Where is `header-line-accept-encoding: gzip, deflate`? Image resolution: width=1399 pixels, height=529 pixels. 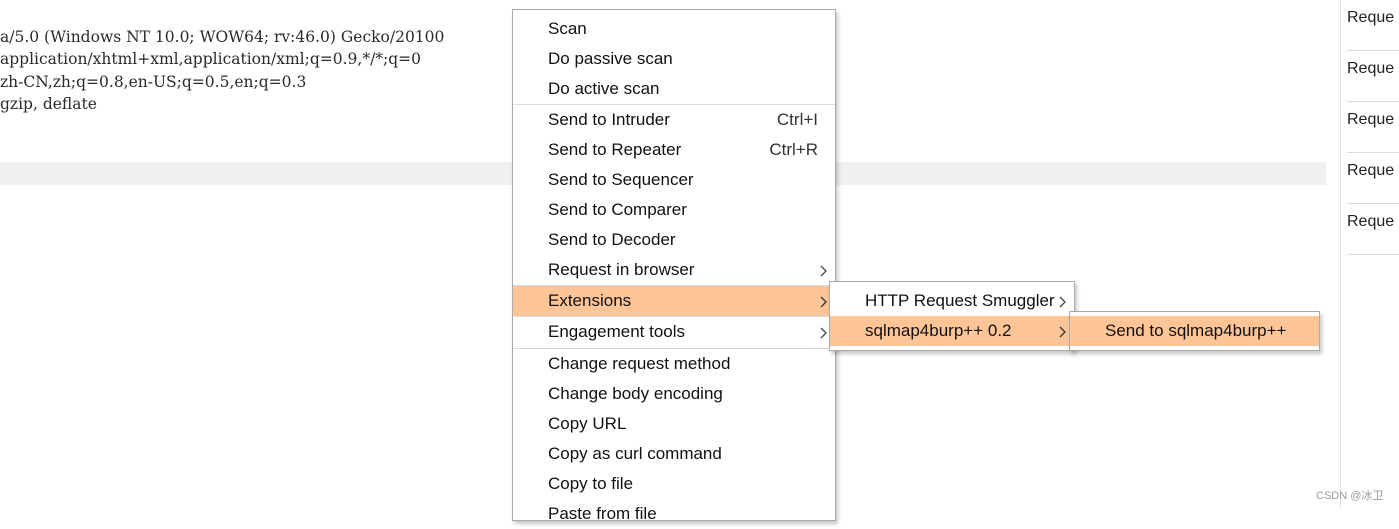 header-line-accept-encoding: gzip, deflate is located at coordinates (48, 104).